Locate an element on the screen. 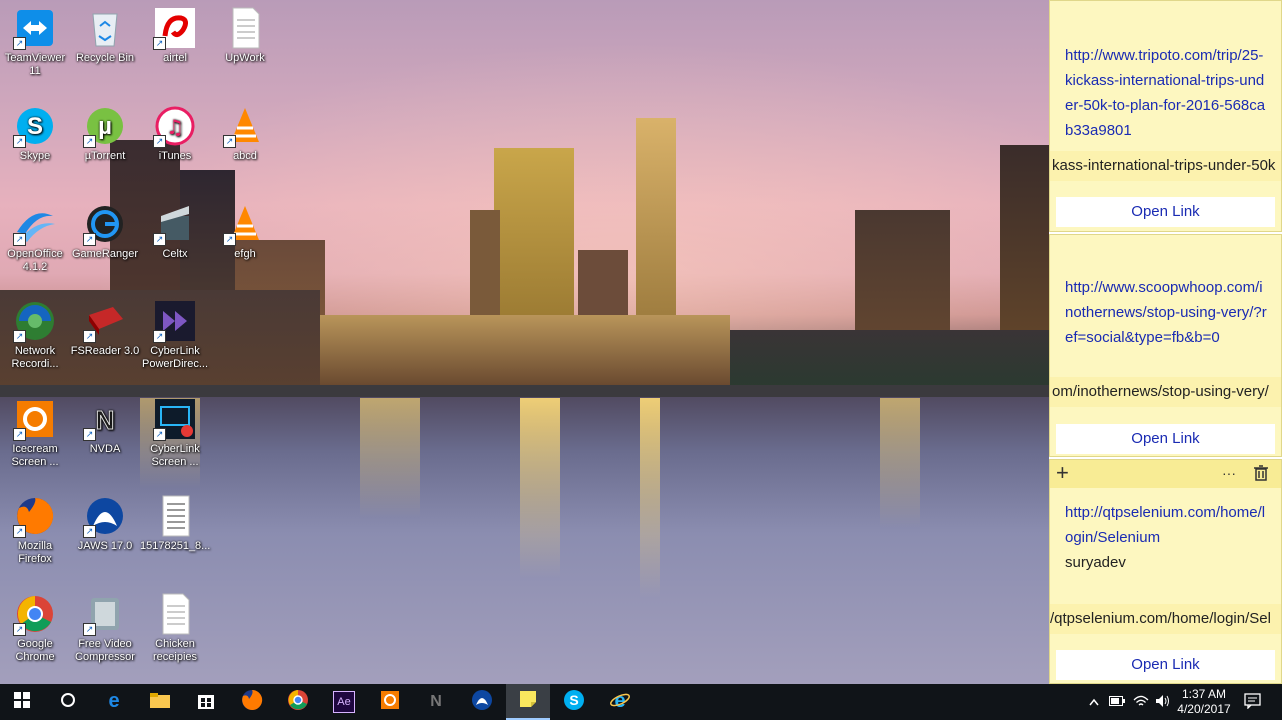 Image resolution: width=1282 pixels, height=720 pixels. firefox-icon is located at coordinates (252, 702).